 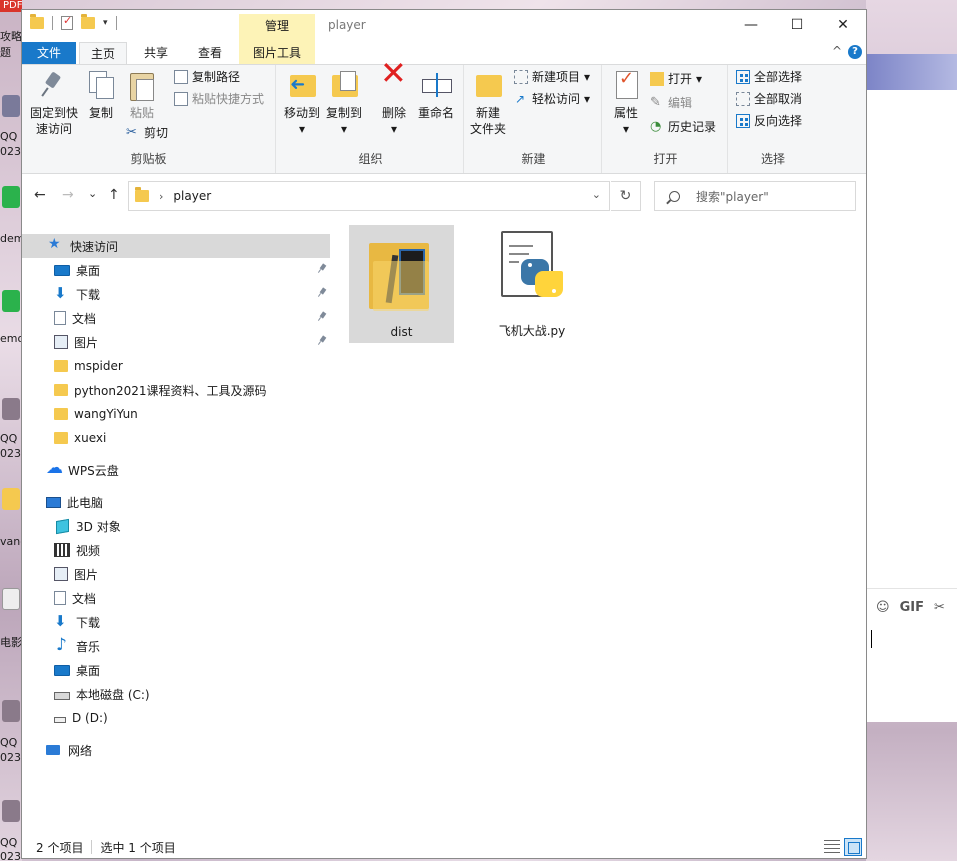 I want to click on edit-button: 编辑, so click(x=671, y=103).